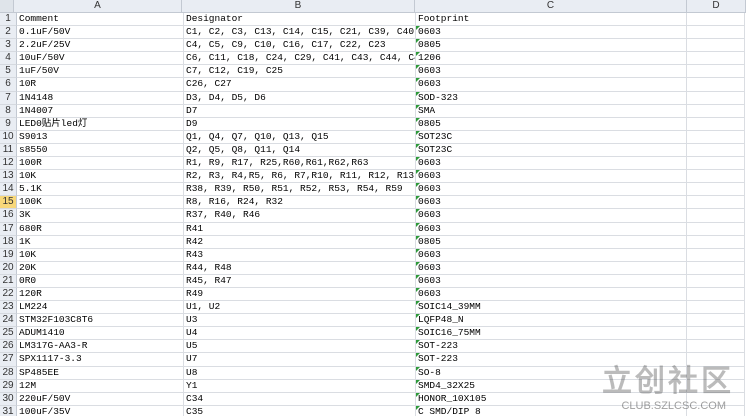 The image size is (746, 416). I want to click on cell-comment: 10R, so click(100, 85).